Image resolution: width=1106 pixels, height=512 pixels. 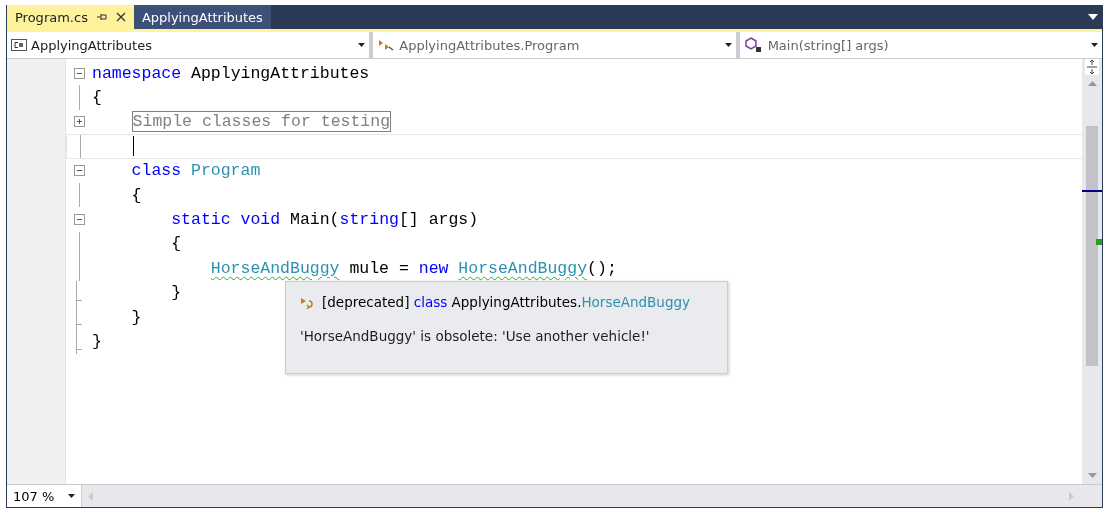 What do you see at coordinates (101, 17) in the screenshot?
I see `pin-icon` at bounding box center [101, 17].